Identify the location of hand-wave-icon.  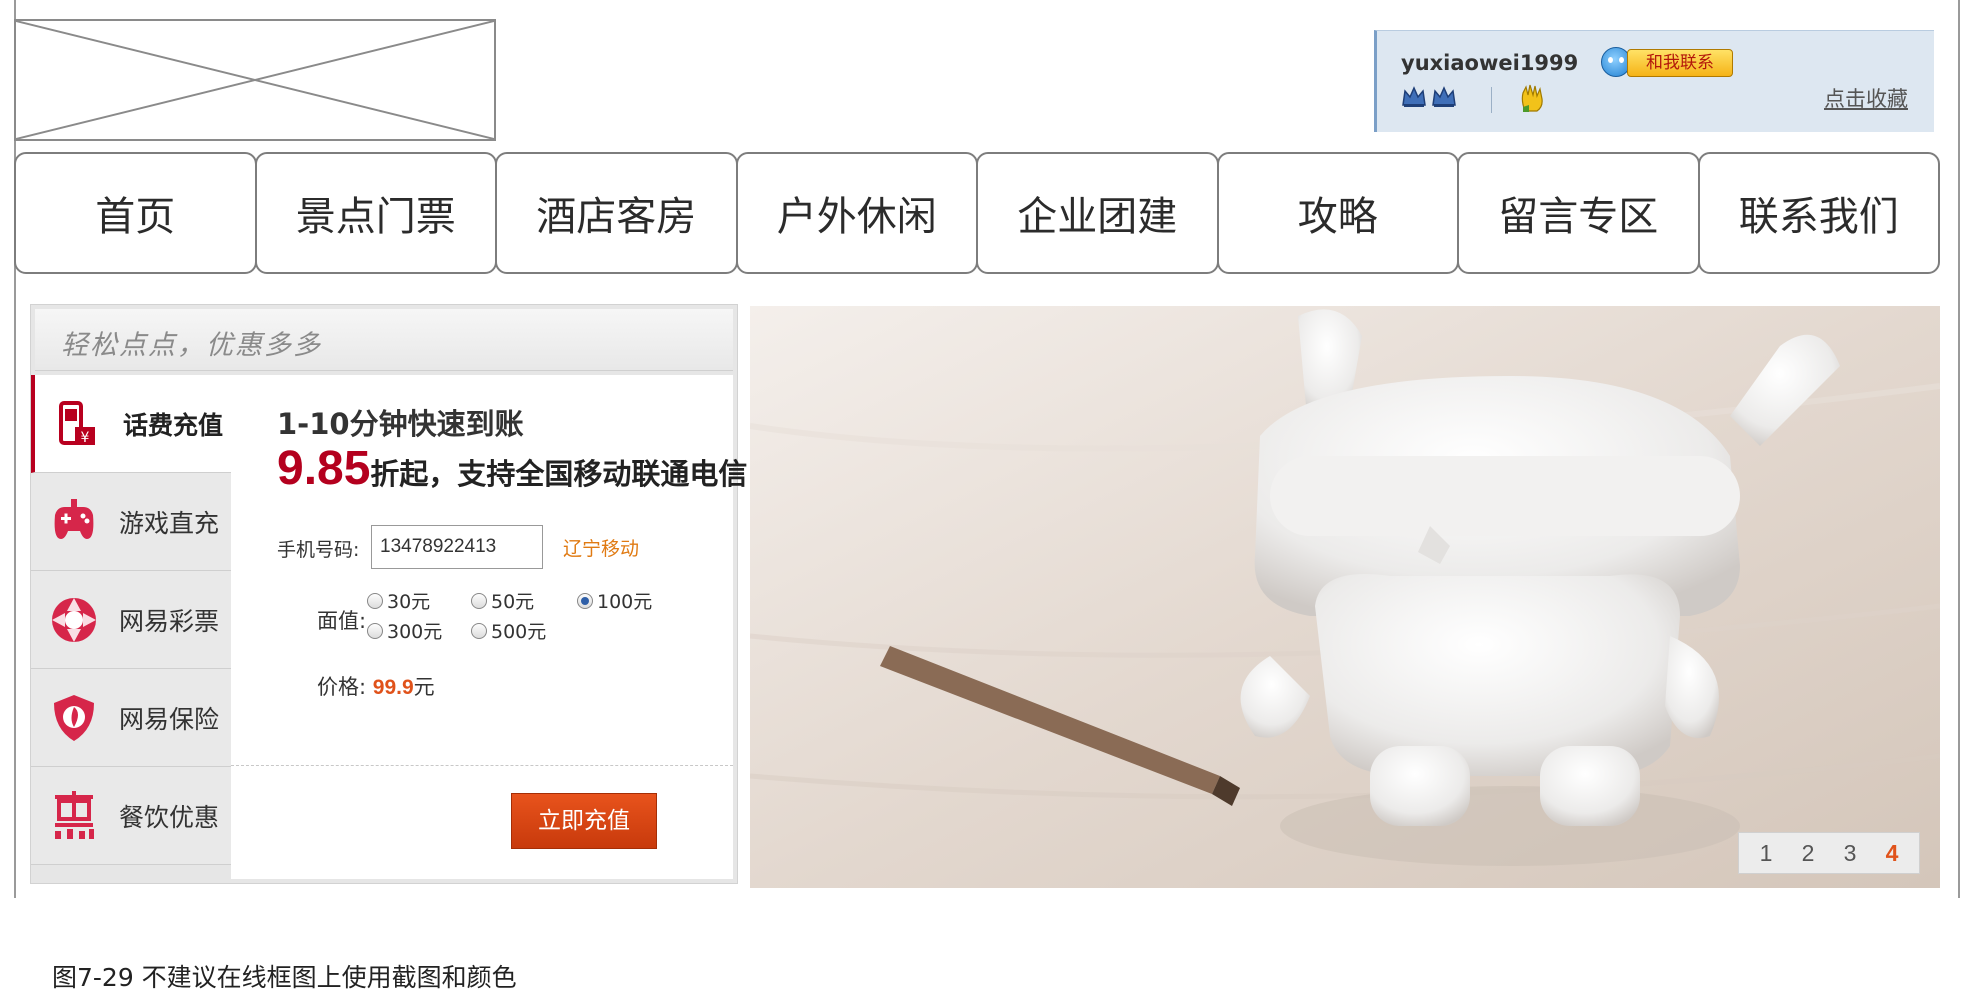
(1533, 98).